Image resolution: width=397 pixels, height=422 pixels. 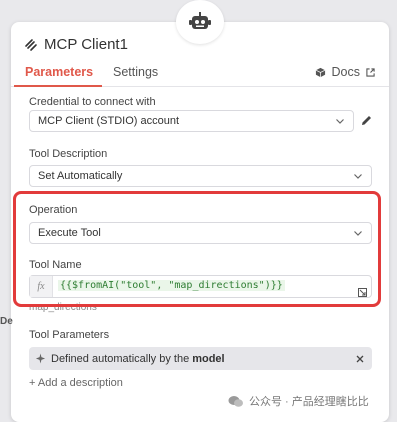 What do you see at coordinates (68, 154) in the screenshot?
I see `tool-description-label: Tool Description` at bounding box center [68, 154].